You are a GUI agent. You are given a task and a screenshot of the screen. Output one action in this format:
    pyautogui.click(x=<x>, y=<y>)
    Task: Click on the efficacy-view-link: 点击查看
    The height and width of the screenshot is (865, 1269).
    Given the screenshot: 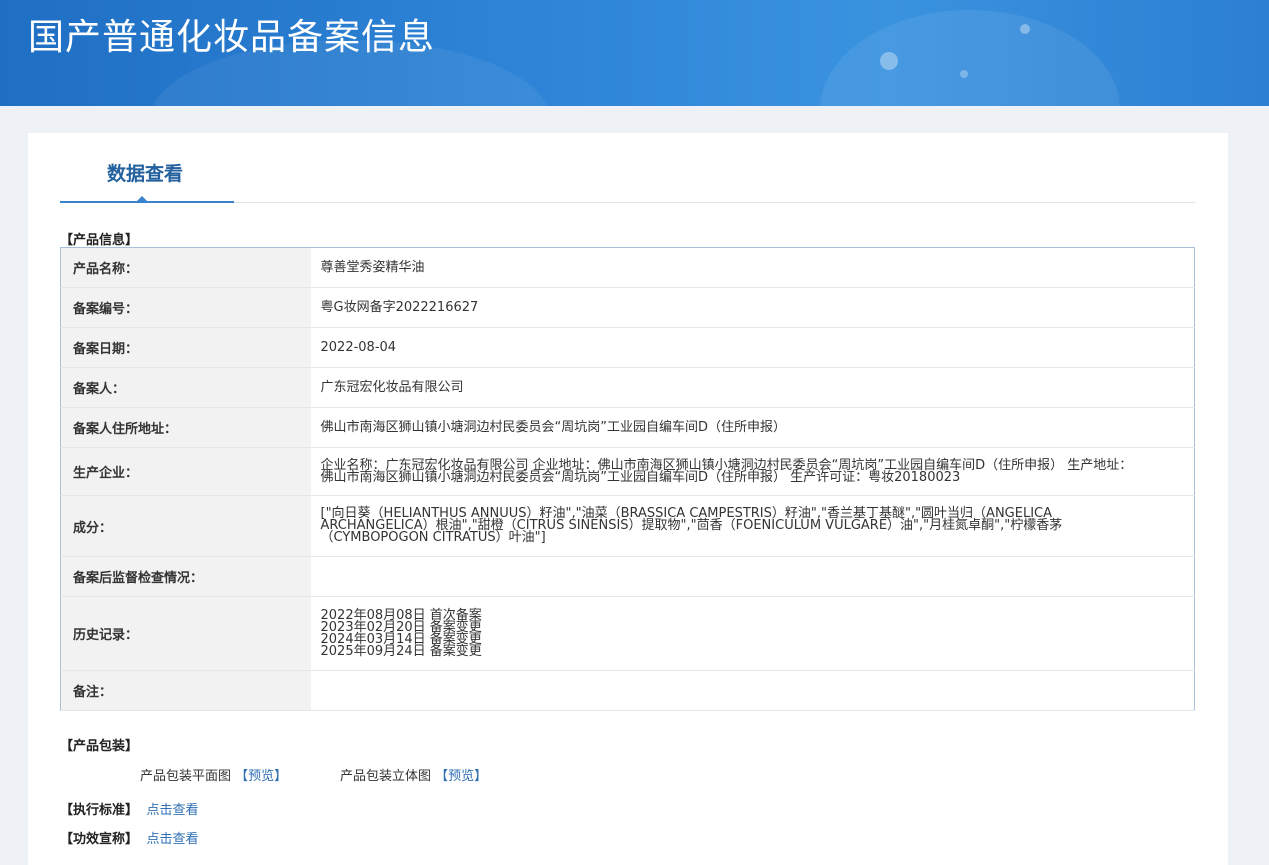 What is the action you would take?
    pyautogui.click(x=173, y=839)
    